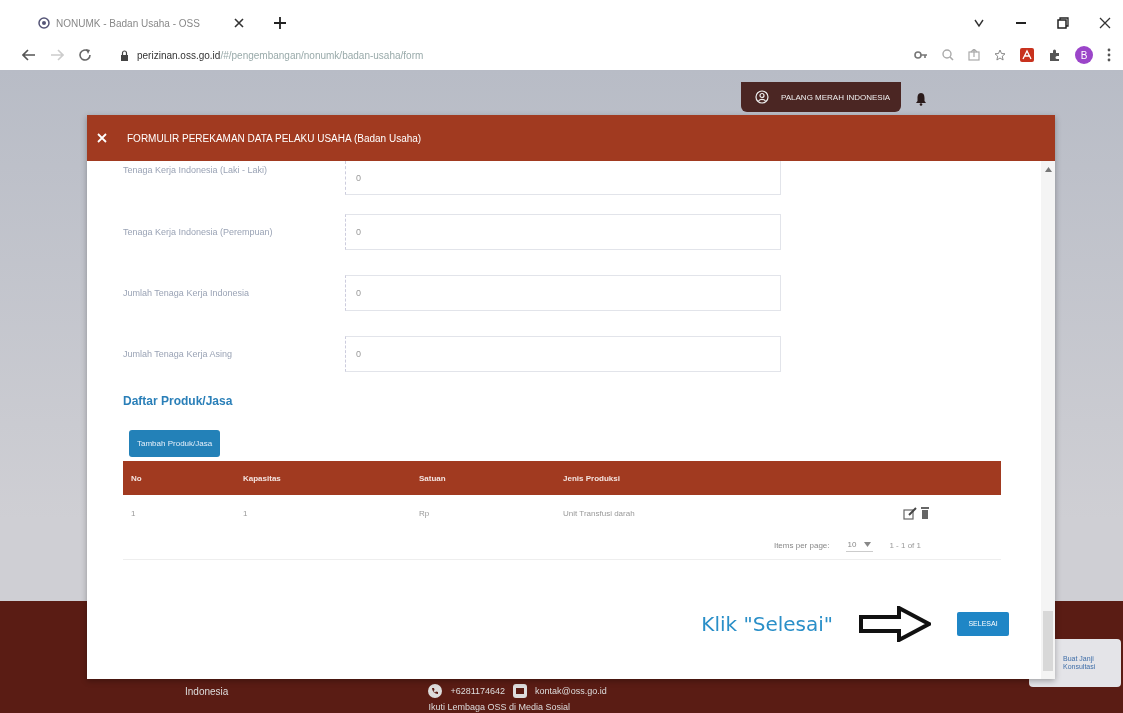 The image size is (1123, 713). I want to click on field-label: Tenaga Kerja Indonesia (Laki - Laki), so click(196, 170).